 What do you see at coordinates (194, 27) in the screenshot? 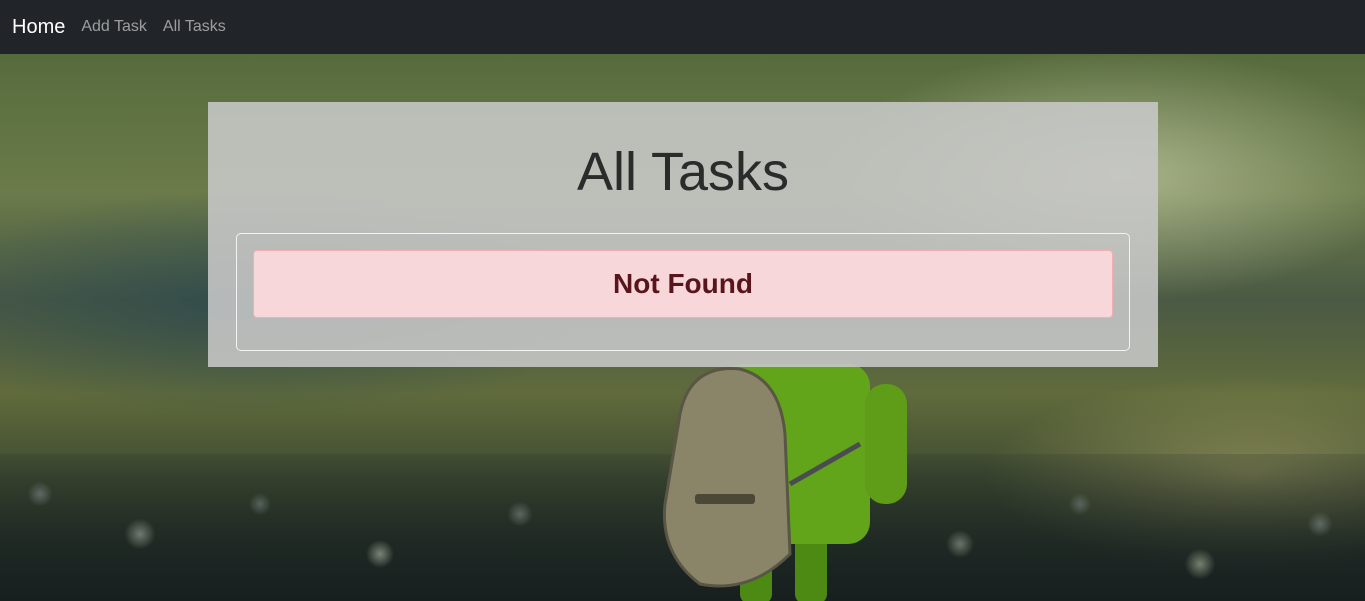
I see `nav-all-tasks-link: All Tasks` at bounding box center [194, 27].